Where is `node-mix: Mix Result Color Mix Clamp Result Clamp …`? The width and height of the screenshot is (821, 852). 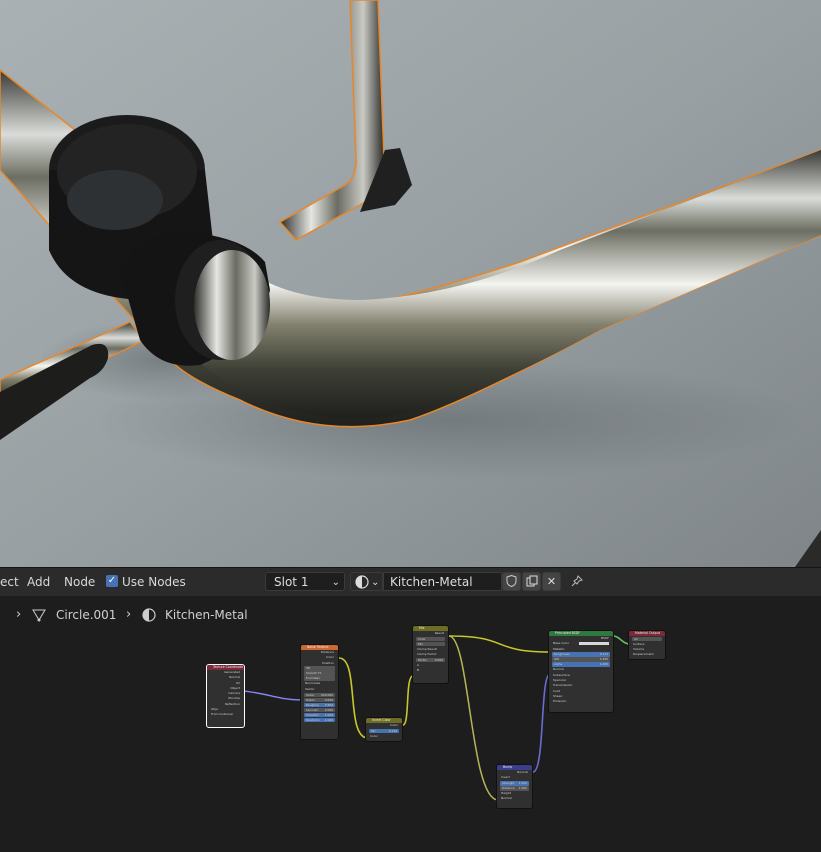 node-mix: Mix Result Color Mix Clamp Result Clamp … is located at coordinates (430, 654).